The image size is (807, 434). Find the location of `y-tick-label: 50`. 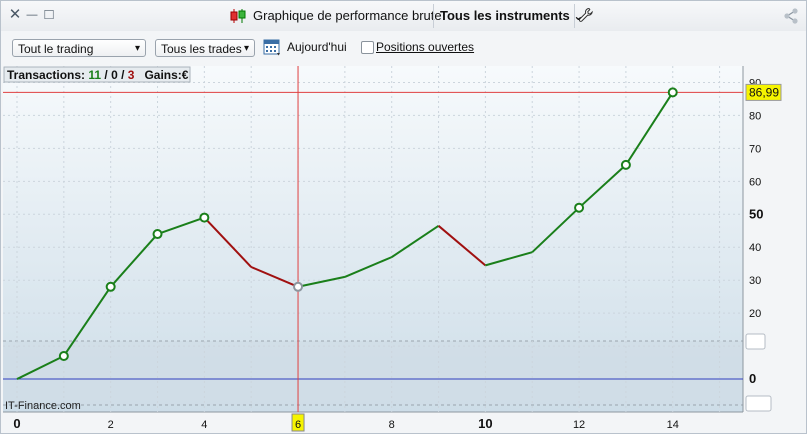

y-tick-label: 50 is located at coordinates (756, 213).